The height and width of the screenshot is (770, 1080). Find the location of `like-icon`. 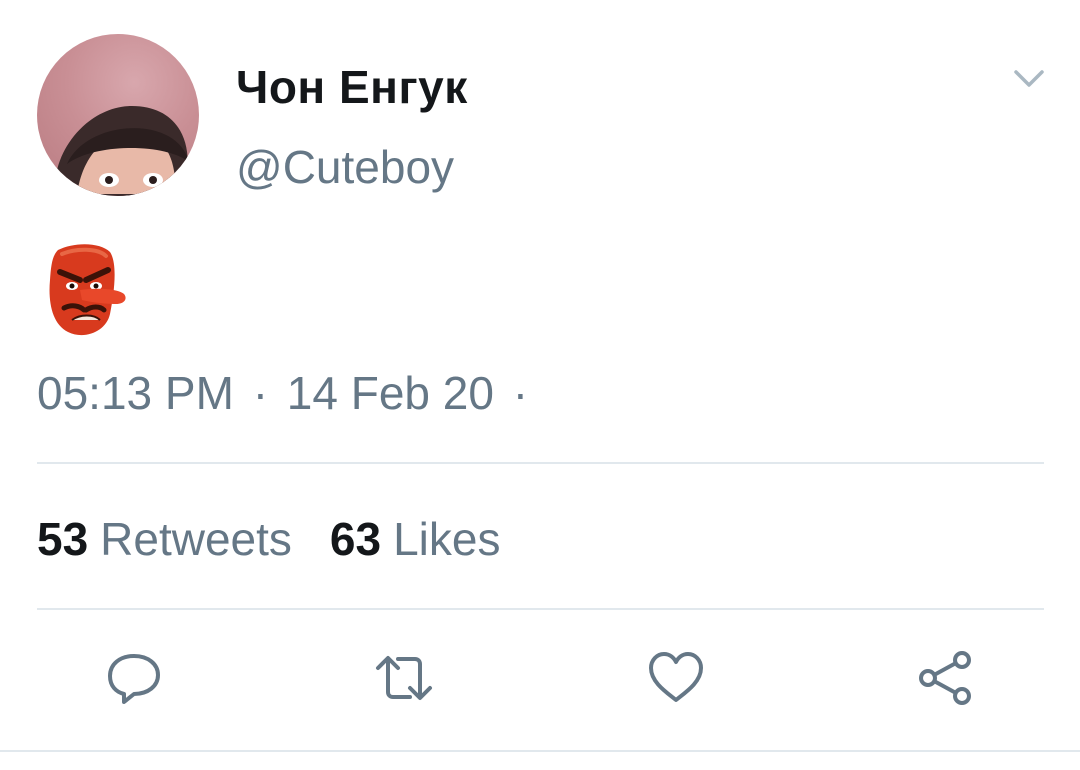

like-icon is located at coordinates (676, 678).